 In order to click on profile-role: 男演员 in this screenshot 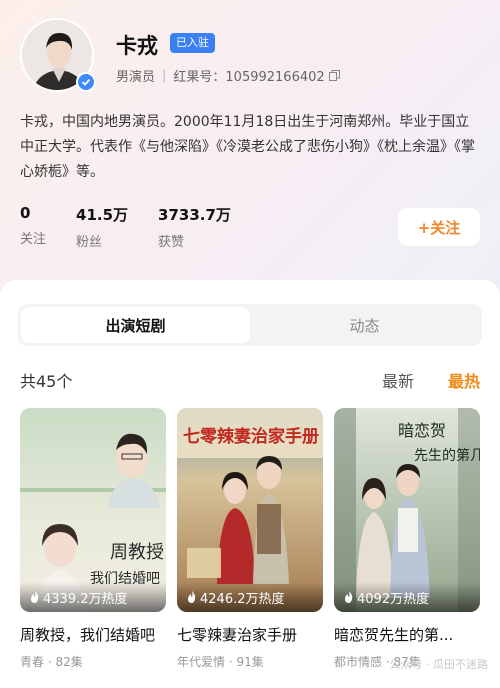, I will do `click(136, 77)`.